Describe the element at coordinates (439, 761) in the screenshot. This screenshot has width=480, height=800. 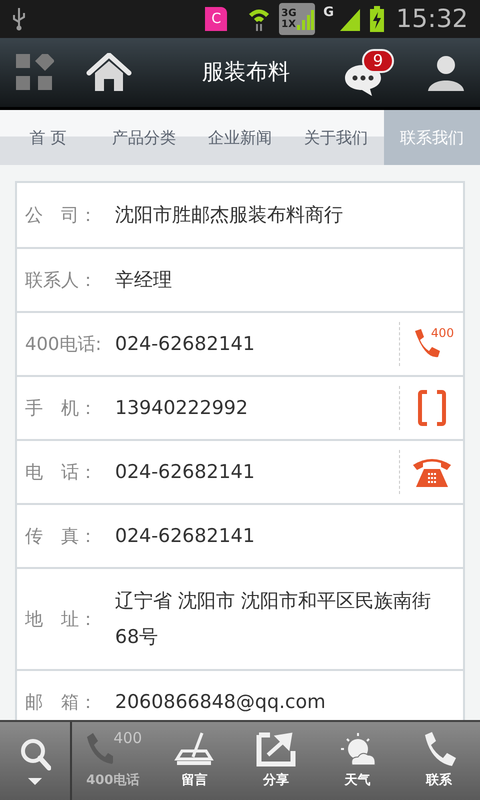
I see `toolbar-button: 联系` at that location.